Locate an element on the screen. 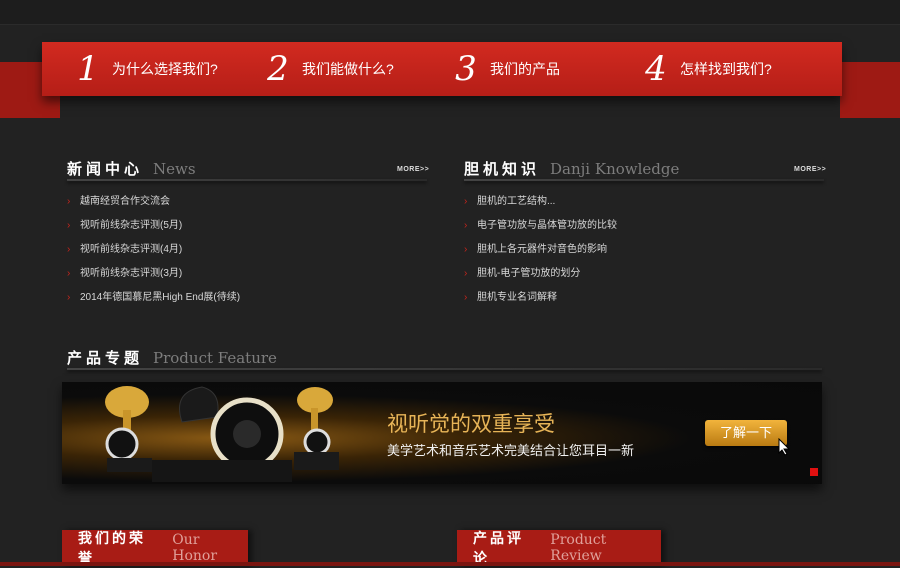 The image size is (900, 568). knowledge-more-link: MORE>> is located at coordinates (810, 169).